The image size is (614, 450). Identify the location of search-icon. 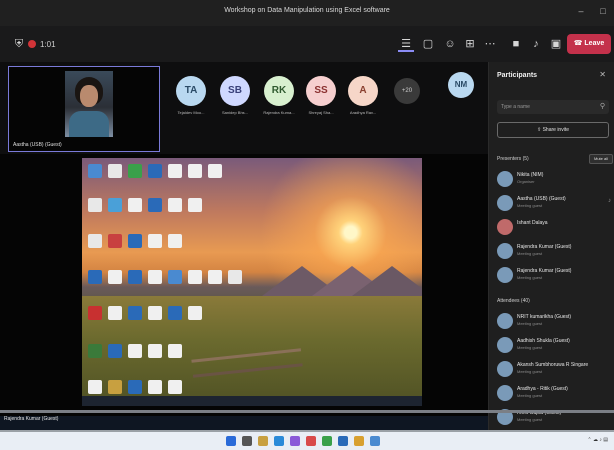
(247, 441).